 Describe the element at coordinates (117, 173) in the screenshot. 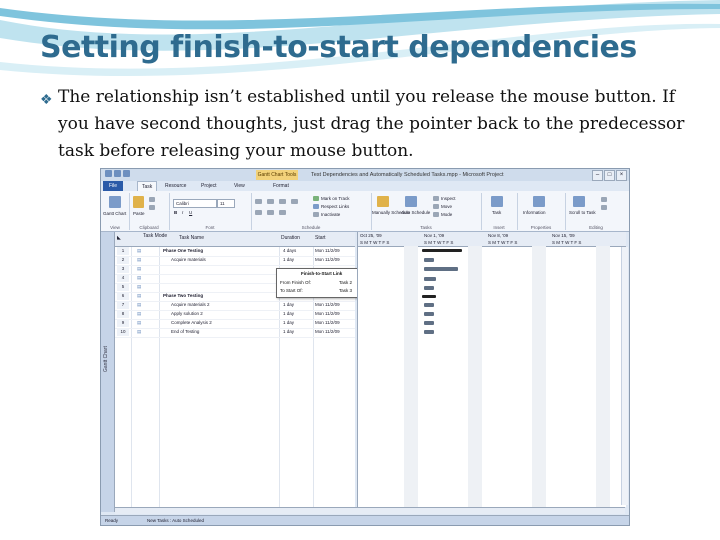

I see `undo-icon` at that location.